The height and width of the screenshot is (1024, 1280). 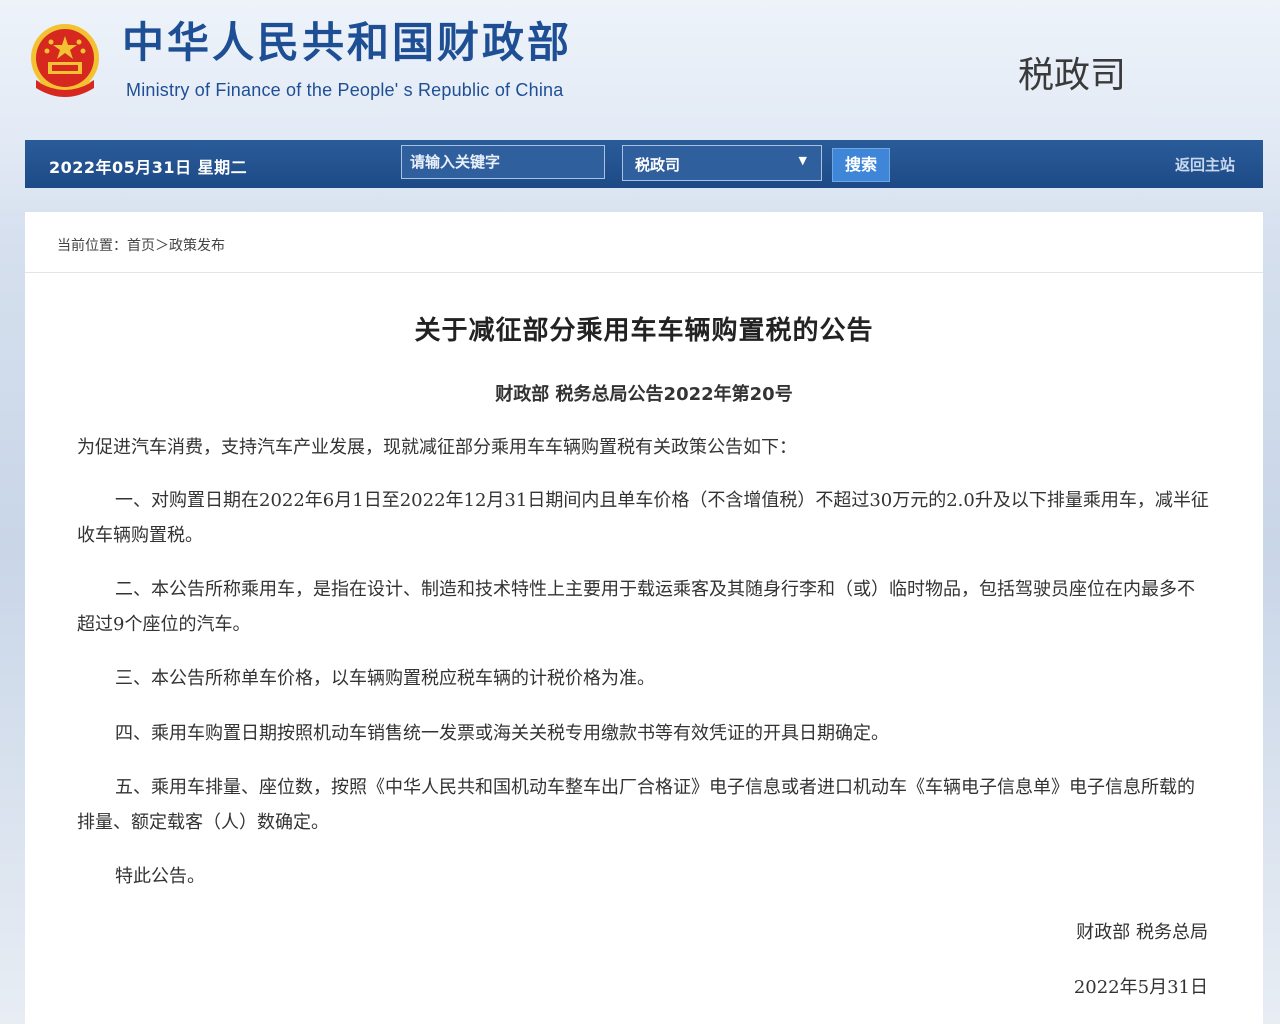 What do you see at coordinates (160, 876) in the screenshot?
I see `article-closing: 特此公告。` at bounding box center [160, 876].